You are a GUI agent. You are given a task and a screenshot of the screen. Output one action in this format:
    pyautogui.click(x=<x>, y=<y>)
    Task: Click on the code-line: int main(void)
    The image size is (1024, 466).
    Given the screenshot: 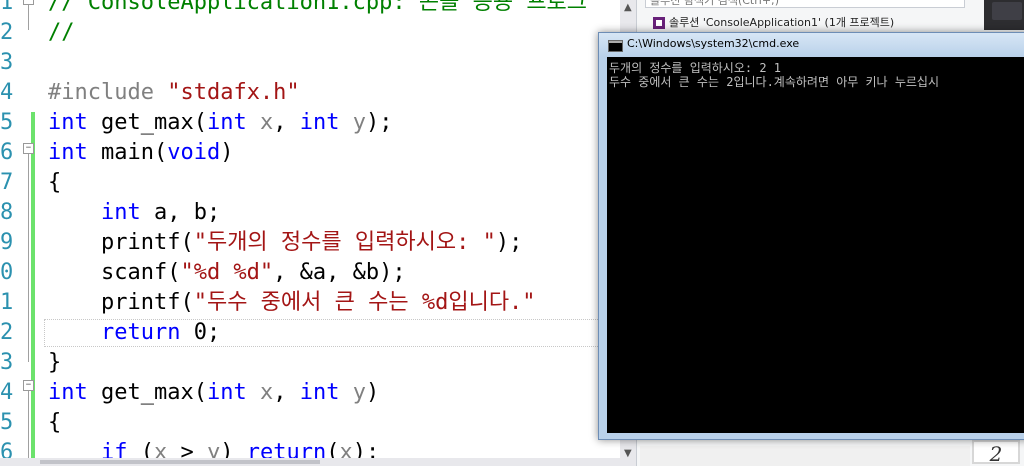 What is the action you would take?
    pyautogui.click(x=140, y=153)
    